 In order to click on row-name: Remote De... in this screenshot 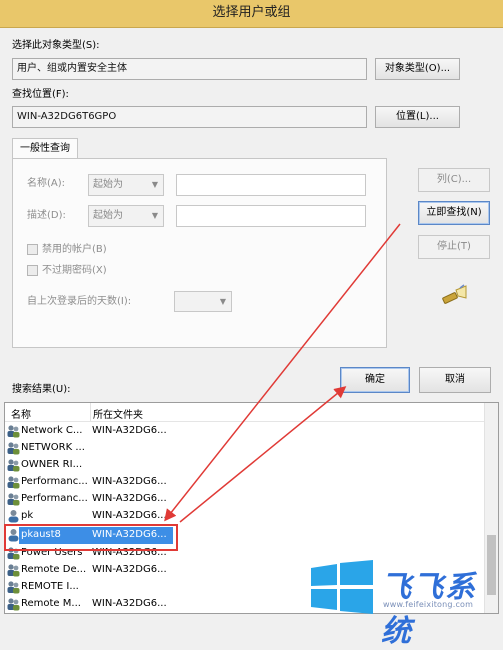, I will do `click(54, 569)`.